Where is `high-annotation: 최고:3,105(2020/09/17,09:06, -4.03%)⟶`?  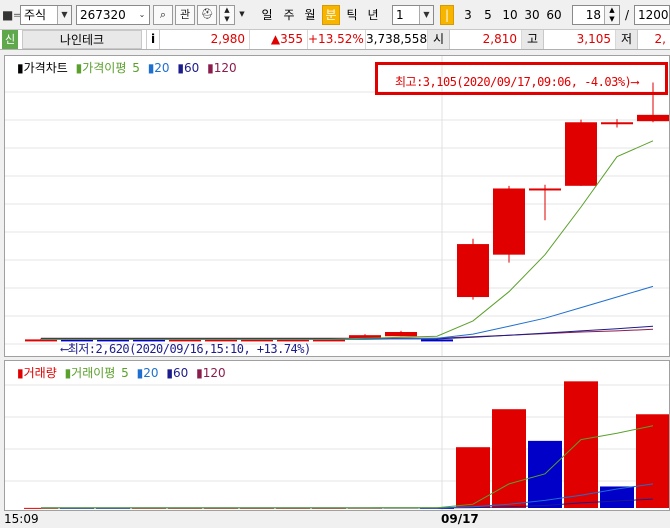 high-annotation: 최고:3,105(2020/09/17,09:06, -4.03%)⟶ is located at coordinates (517, 82).